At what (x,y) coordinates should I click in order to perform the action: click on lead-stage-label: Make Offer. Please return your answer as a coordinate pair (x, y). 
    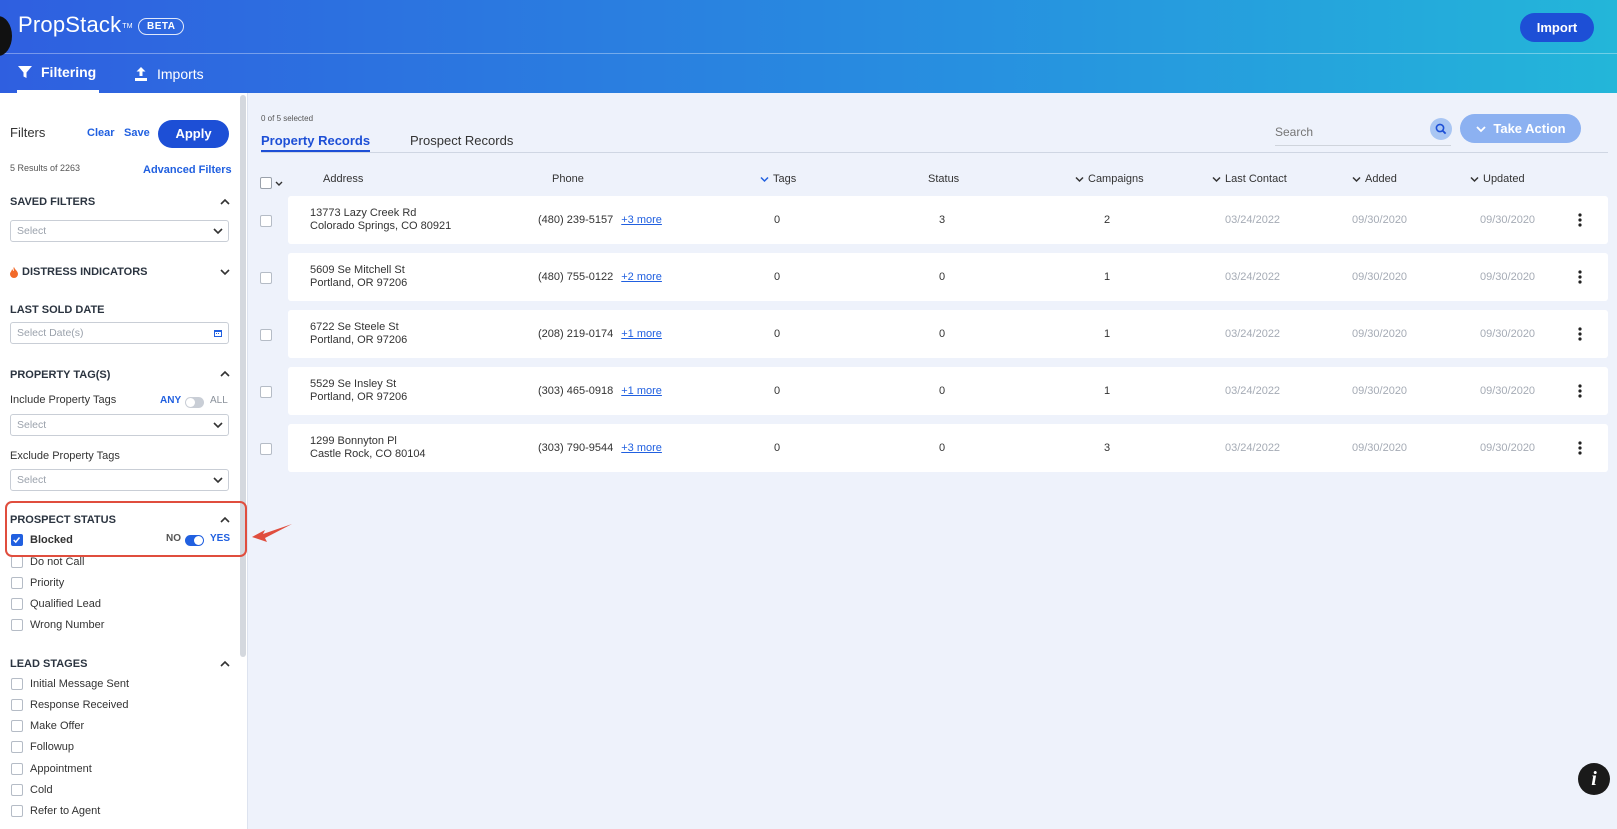
    Looking at the image, I should click on (57, 726).